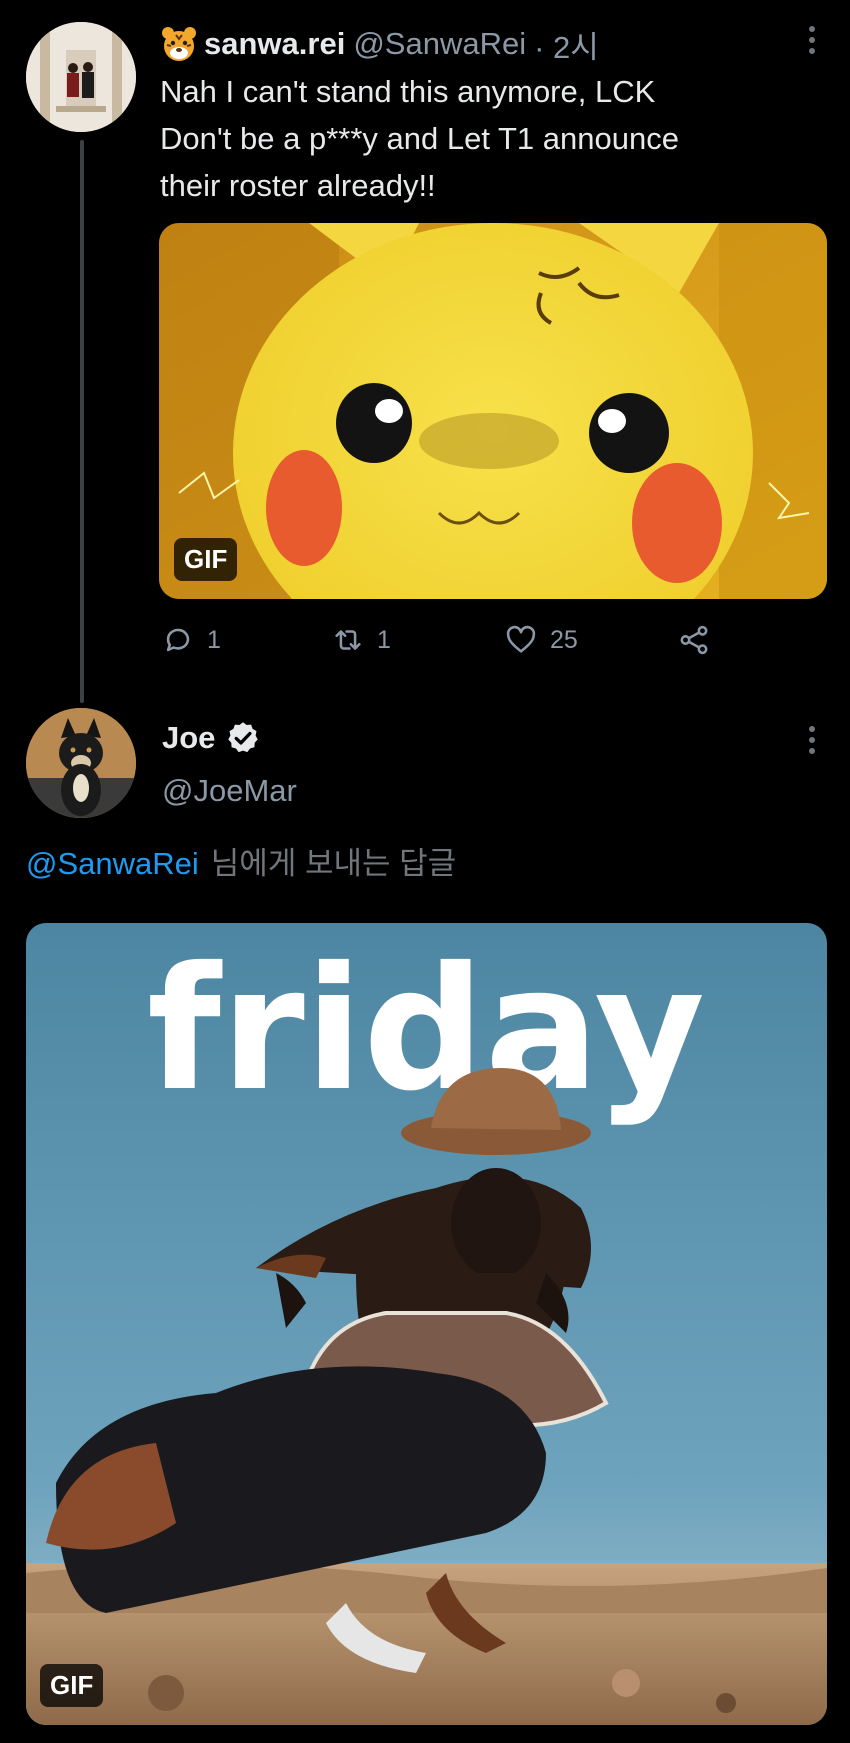 Image resolution: width=850 pixels, height=1743 pixels. I want to click on retweet-button: 1, so click(361, 640).